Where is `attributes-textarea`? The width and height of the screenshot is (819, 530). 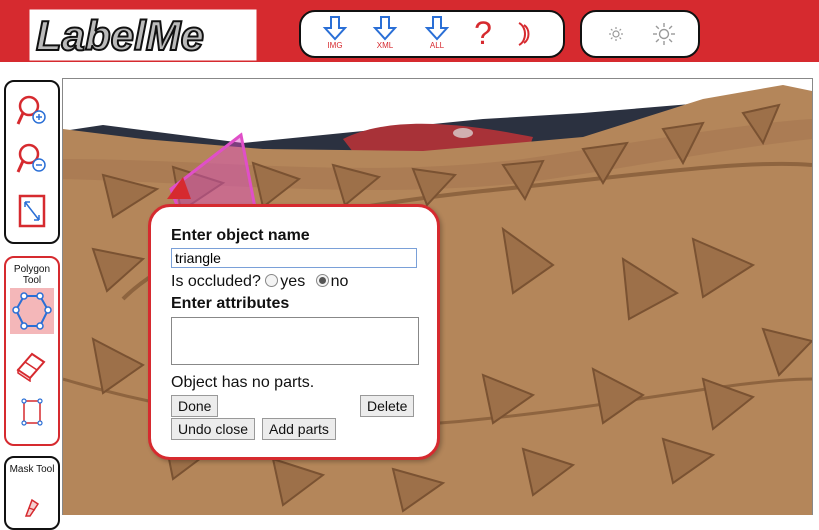 attributes-textarea is located at coordinates (295, 341).